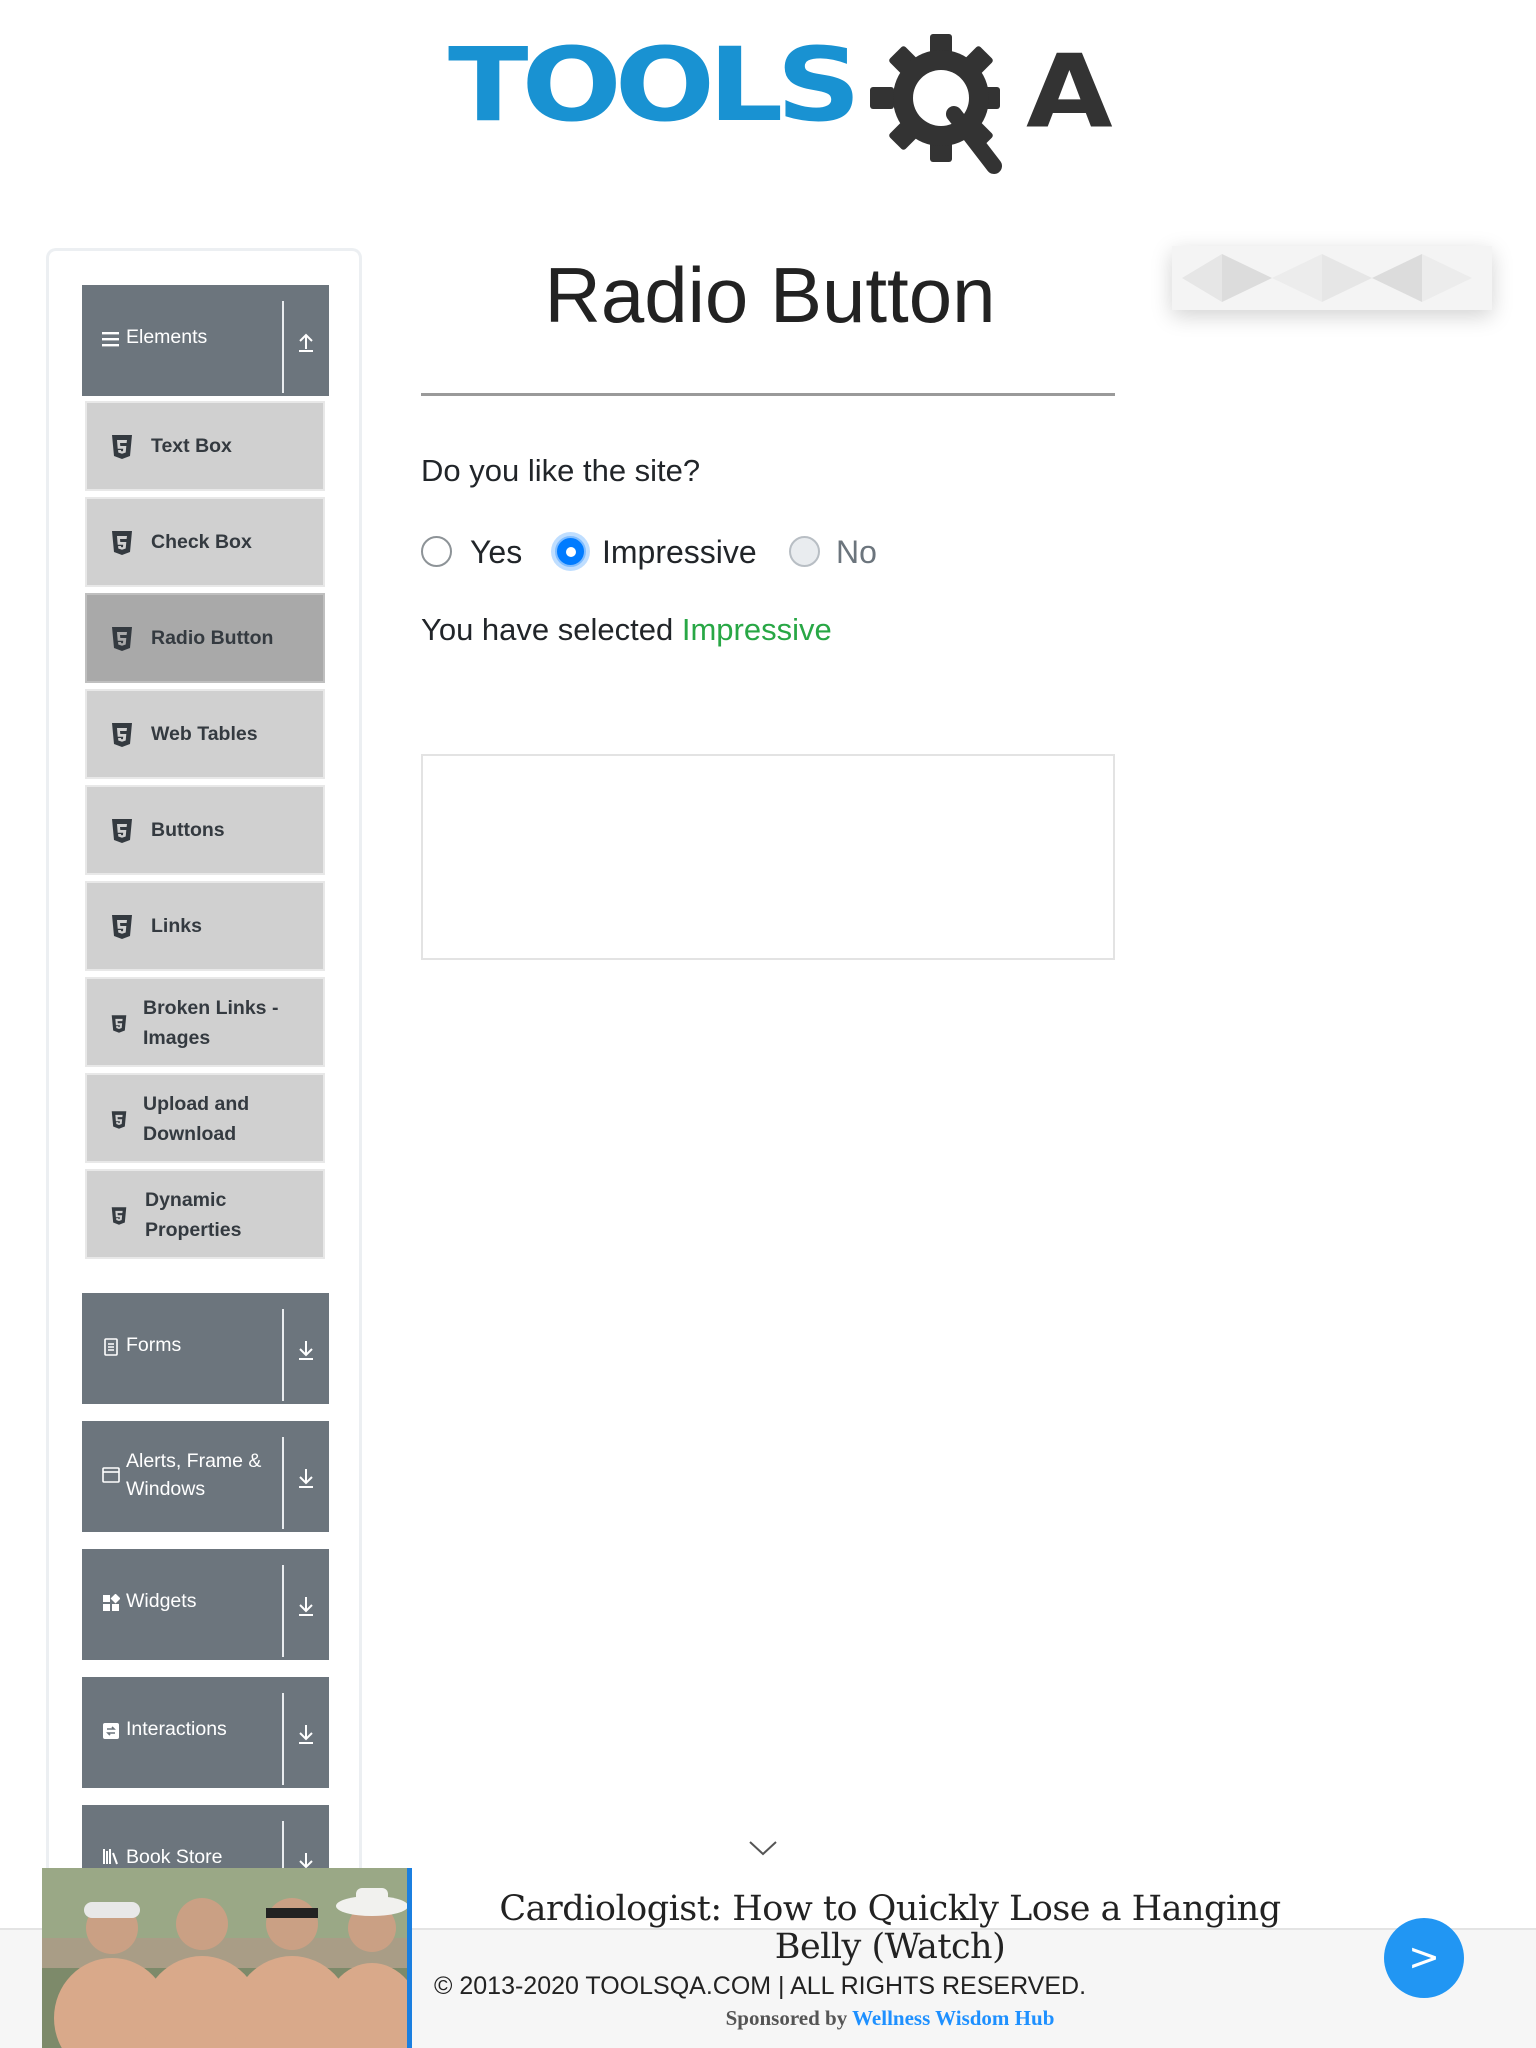 This screenshot has width=1536, height=2048. What do you see at coordinates (856, 552) in the screenshot?
I see `radio-label-no: No` at bounding box center [856, 552].